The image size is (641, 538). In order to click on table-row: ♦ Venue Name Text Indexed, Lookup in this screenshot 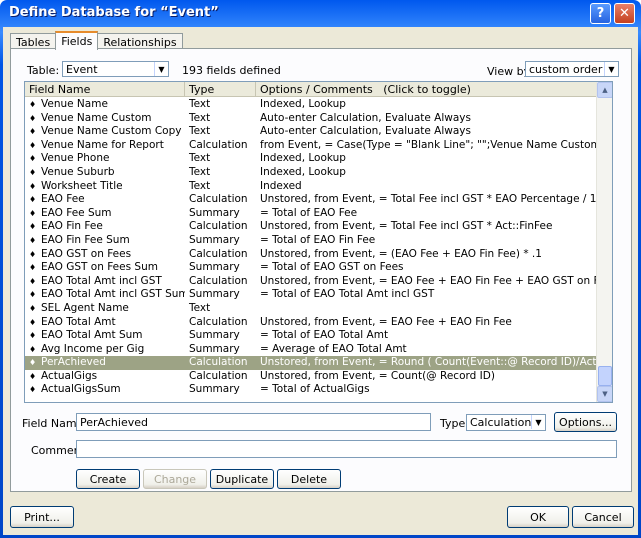, I will do `click(311, 105)`.